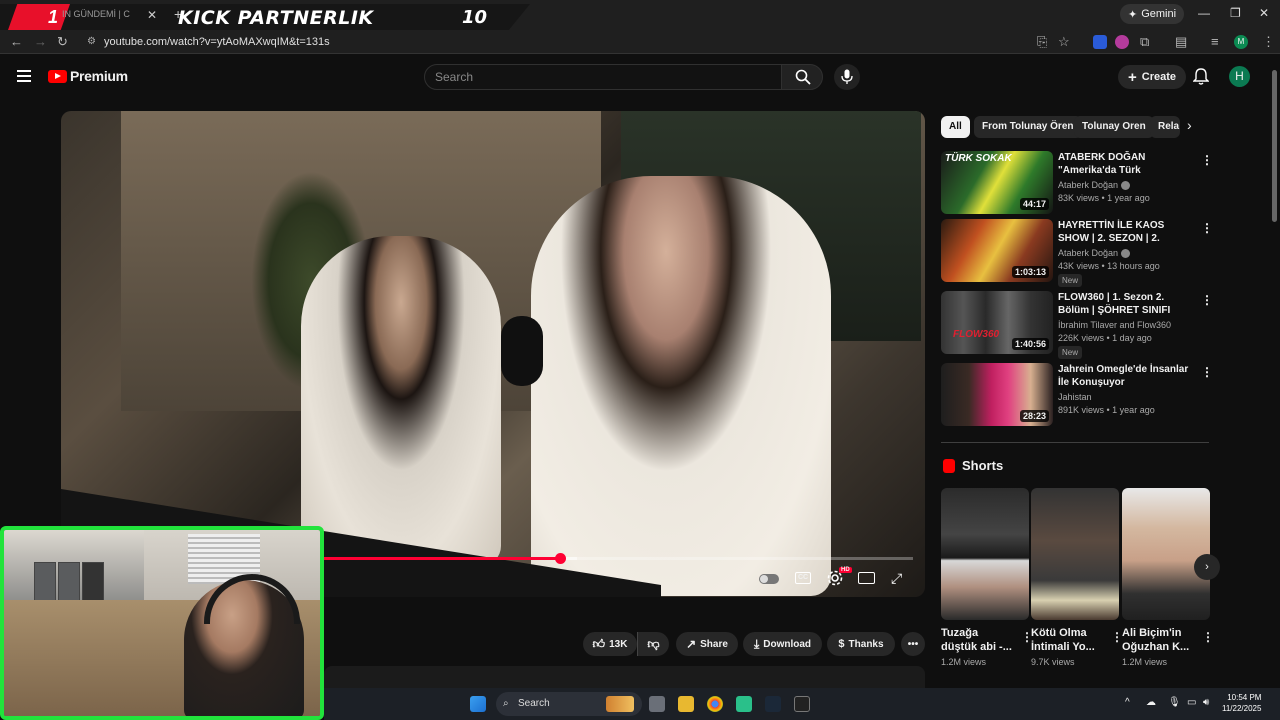  What do you see at coordinates (955, 127) in the screenshot?
I see `chip-all: All` at bounding box center [955, 127].